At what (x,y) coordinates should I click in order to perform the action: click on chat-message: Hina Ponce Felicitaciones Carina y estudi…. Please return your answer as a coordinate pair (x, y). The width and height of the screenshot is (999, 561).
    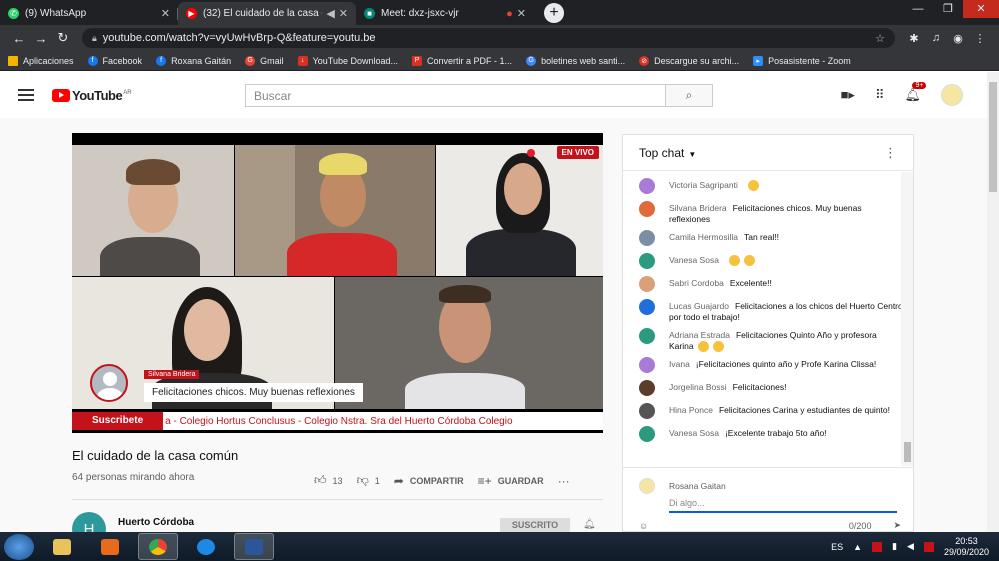
    Looking at the image, I should click on (771, 412).